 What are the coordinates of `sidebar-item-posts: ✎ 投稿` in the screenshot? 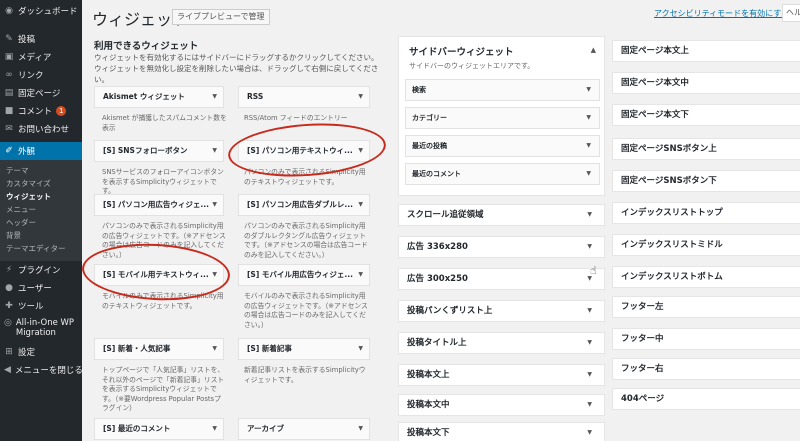 It's located at (41, 39).